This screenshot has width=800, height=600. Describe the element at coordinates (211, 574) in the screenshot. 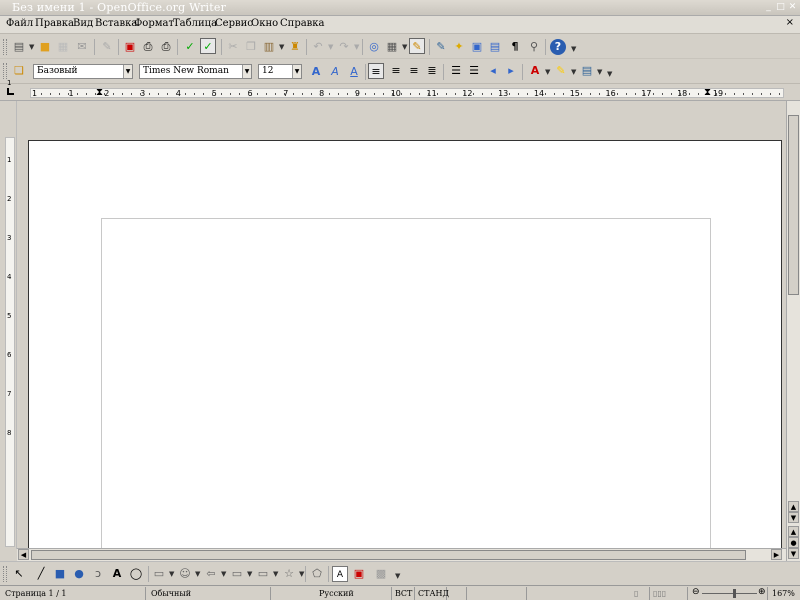

I see `block-arrows-icon: ⇦` at that location.